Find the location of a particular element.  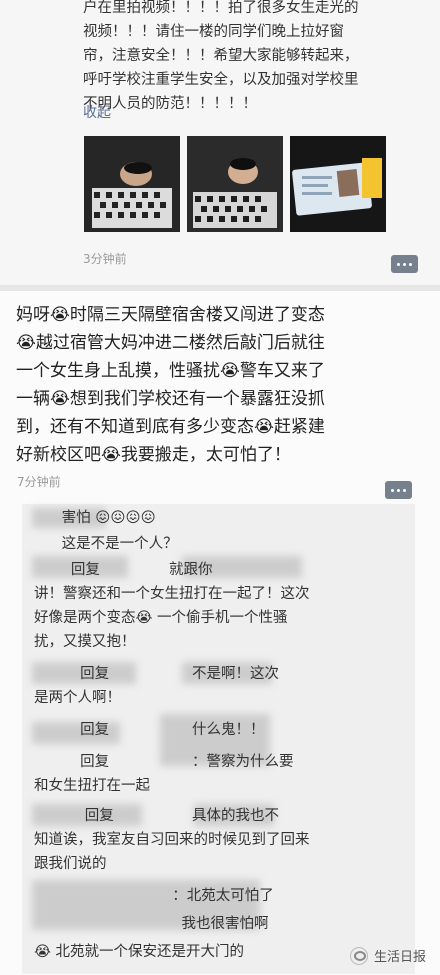

post-1-photo-3-id-card is located at coordinates (338, 184).